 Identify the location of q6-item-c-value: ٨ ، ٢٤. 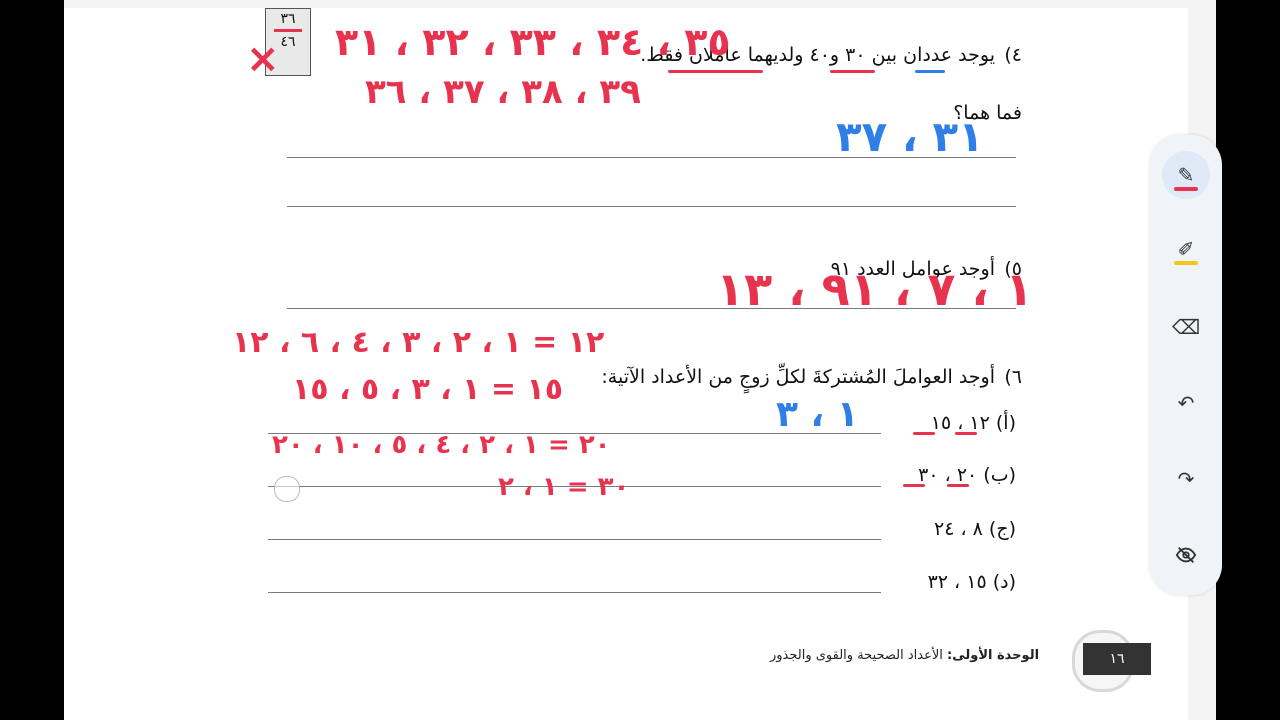
(958, 529).